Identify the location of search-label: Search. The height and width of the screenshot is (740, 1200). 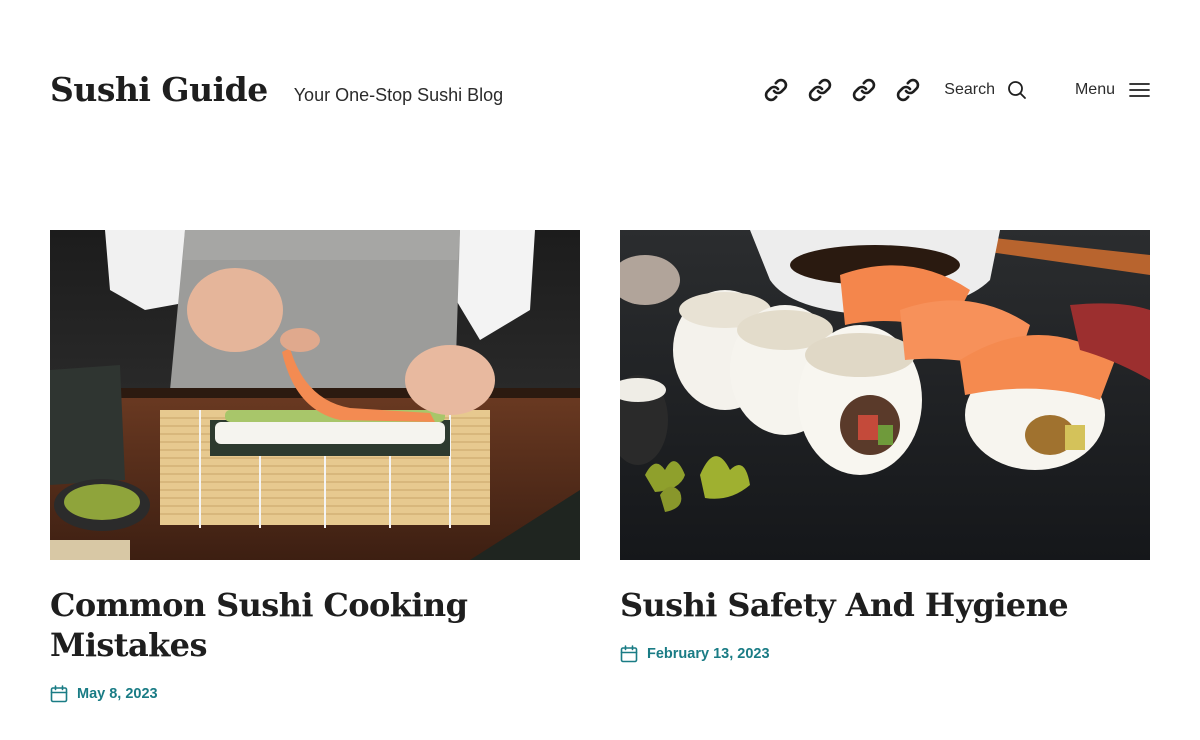
(969, 89).